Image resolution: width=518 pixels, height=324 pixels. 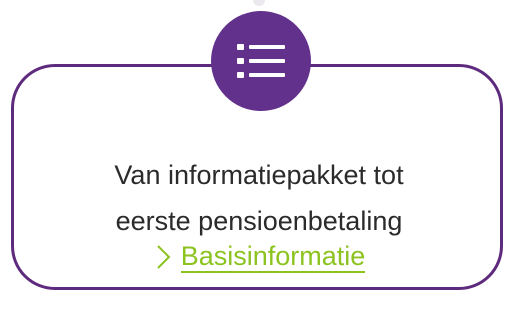 I want to click on basisinformatie-link-label: Basisinformatie, so click(x=273, y=257).